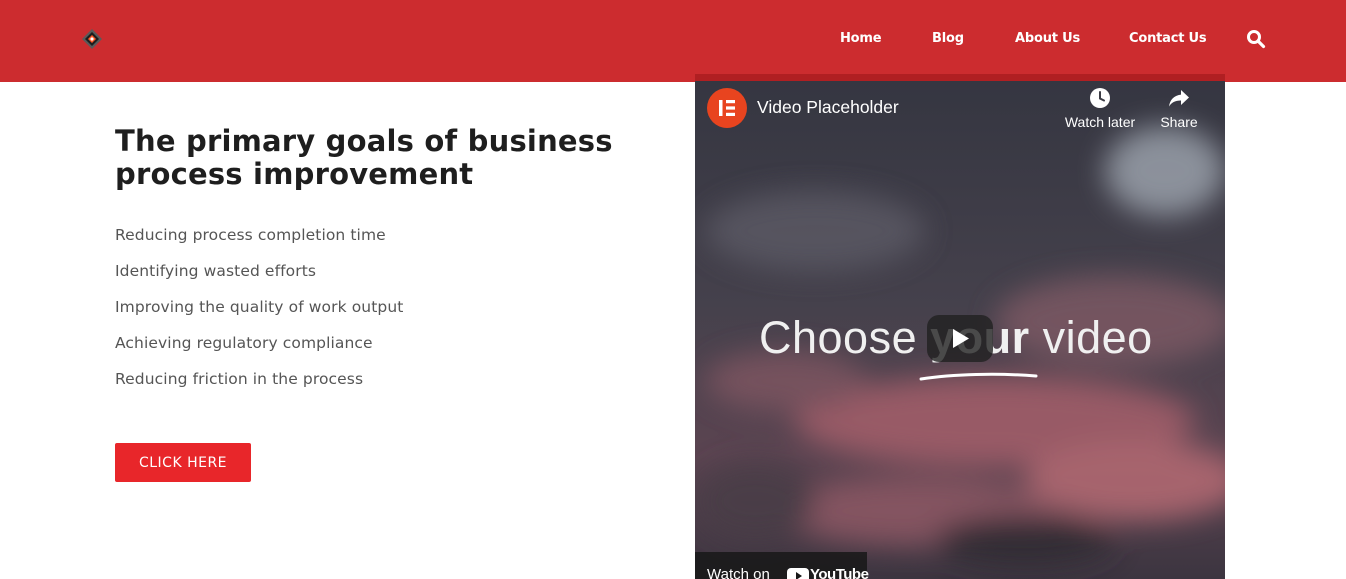  I want to click on nav-about-link: About Us, so click(1047, 38).